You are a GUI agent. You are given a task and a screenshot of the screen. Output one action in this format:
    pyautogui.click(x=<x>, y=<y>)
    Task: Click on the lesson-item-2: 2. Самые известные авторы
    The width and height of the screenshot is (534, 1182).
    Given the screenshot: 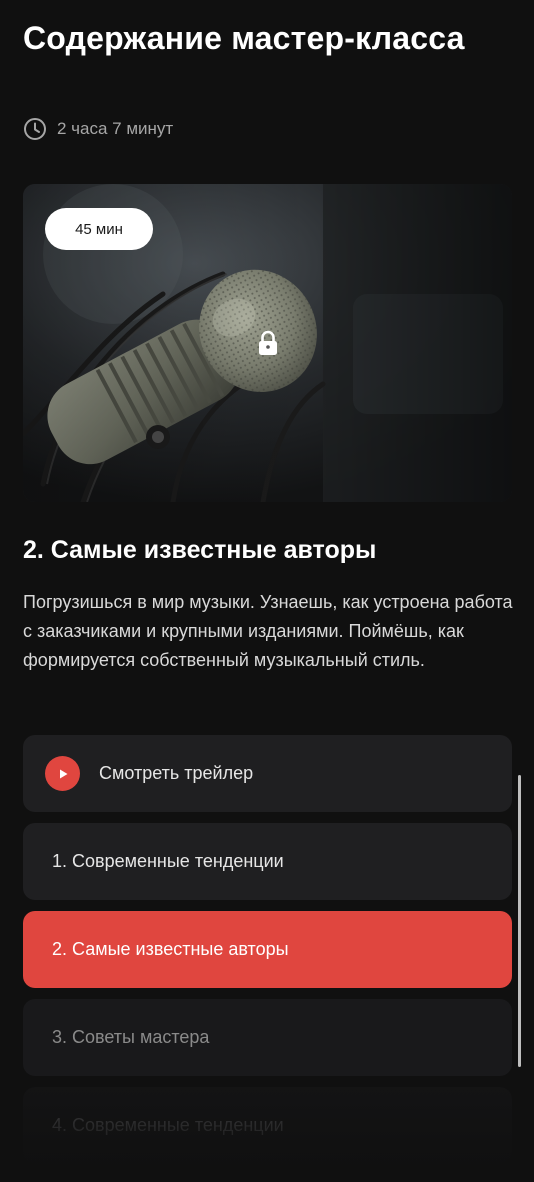 What is the action you would take?
    pyautogui.click(x=267, y=949)
    